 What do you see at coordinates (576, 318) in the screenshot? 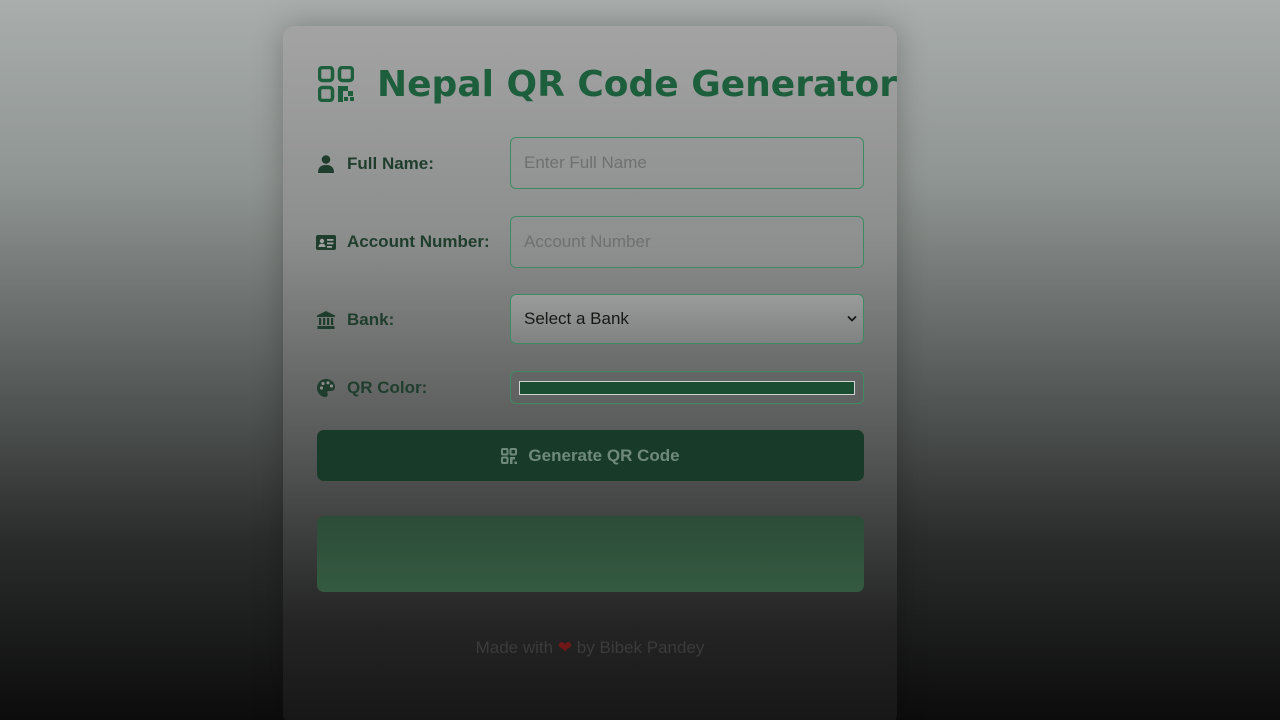
I see `bank-select-value: Select a Bank` at bounding box center [576, 318].